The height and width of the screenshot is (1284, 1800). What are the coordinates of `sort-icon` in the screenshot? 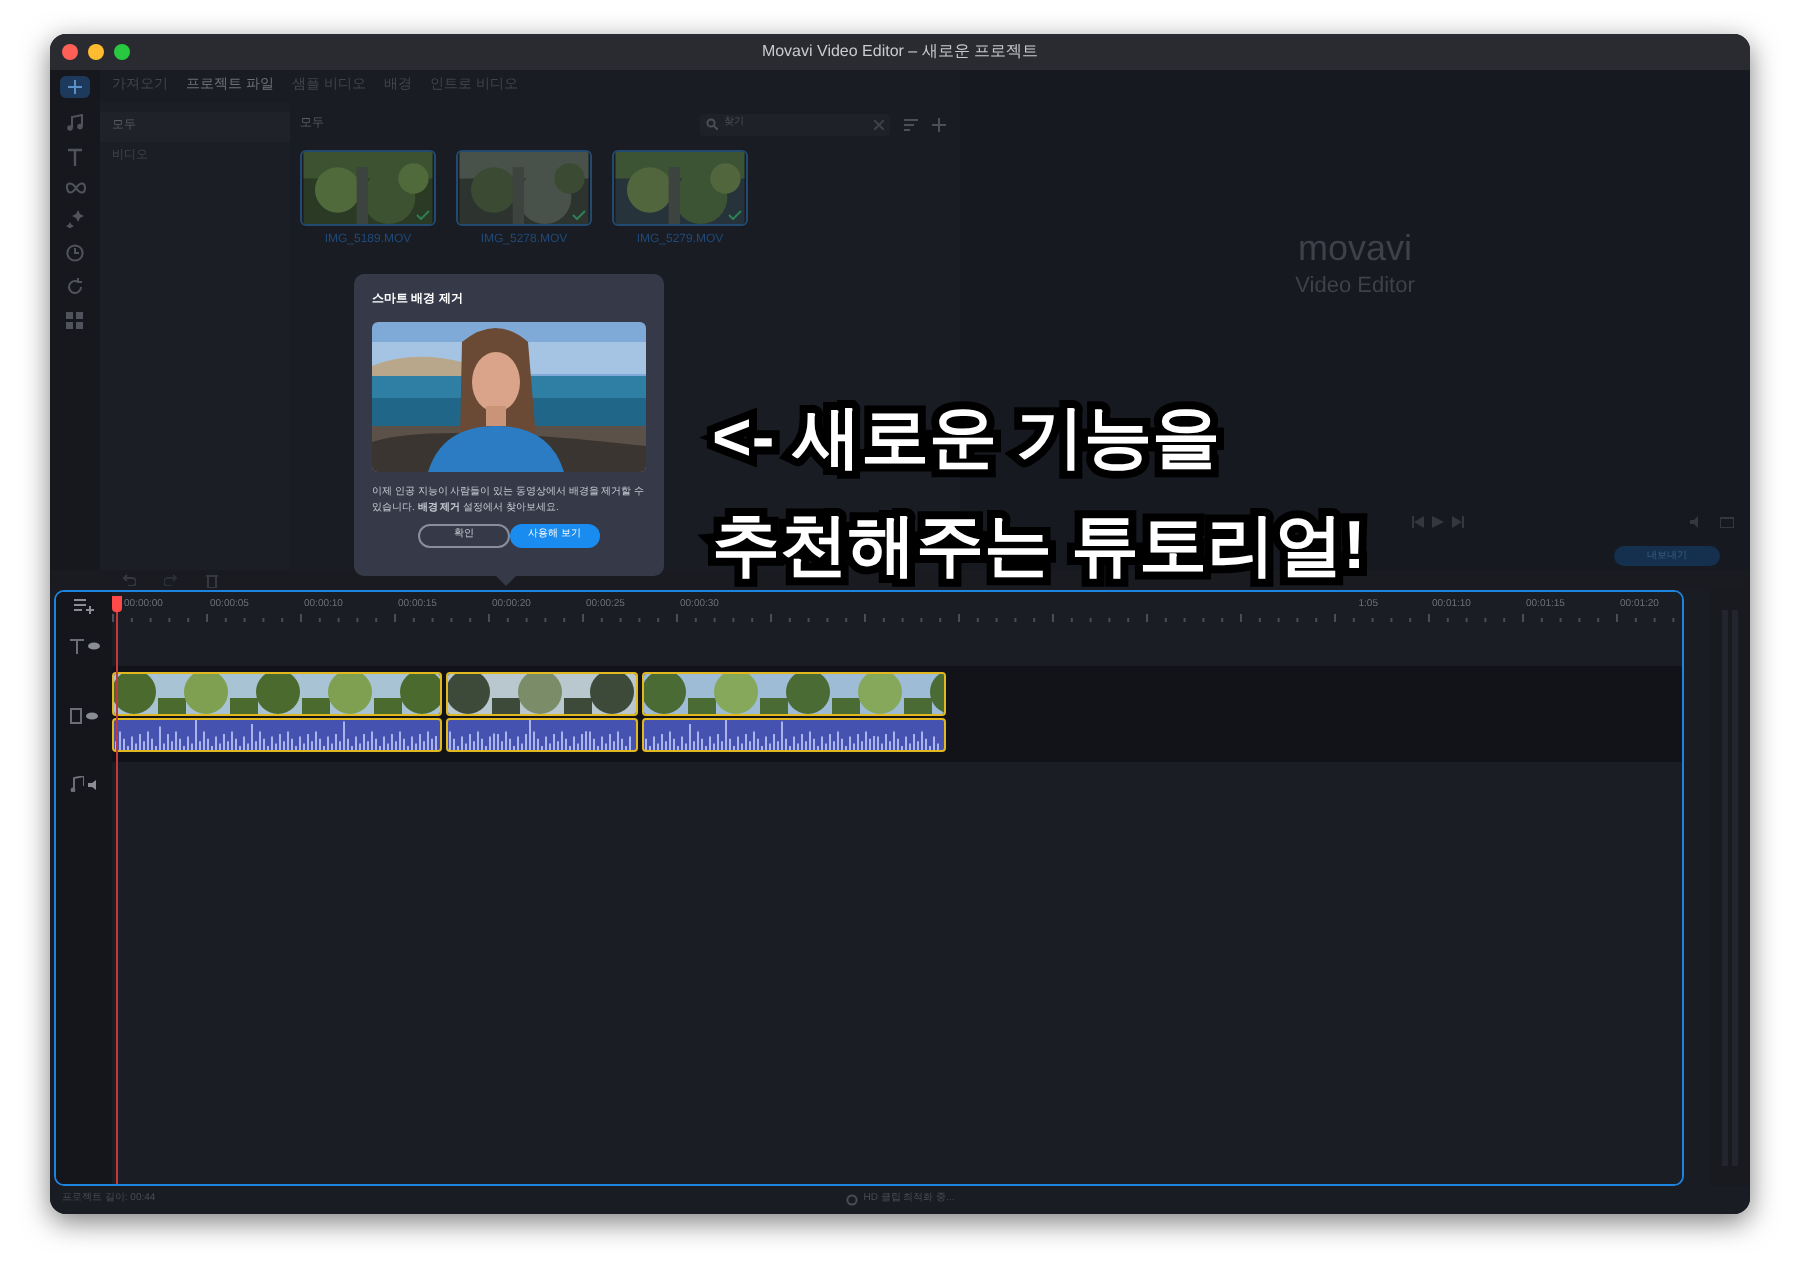 It's located at (911, 124).